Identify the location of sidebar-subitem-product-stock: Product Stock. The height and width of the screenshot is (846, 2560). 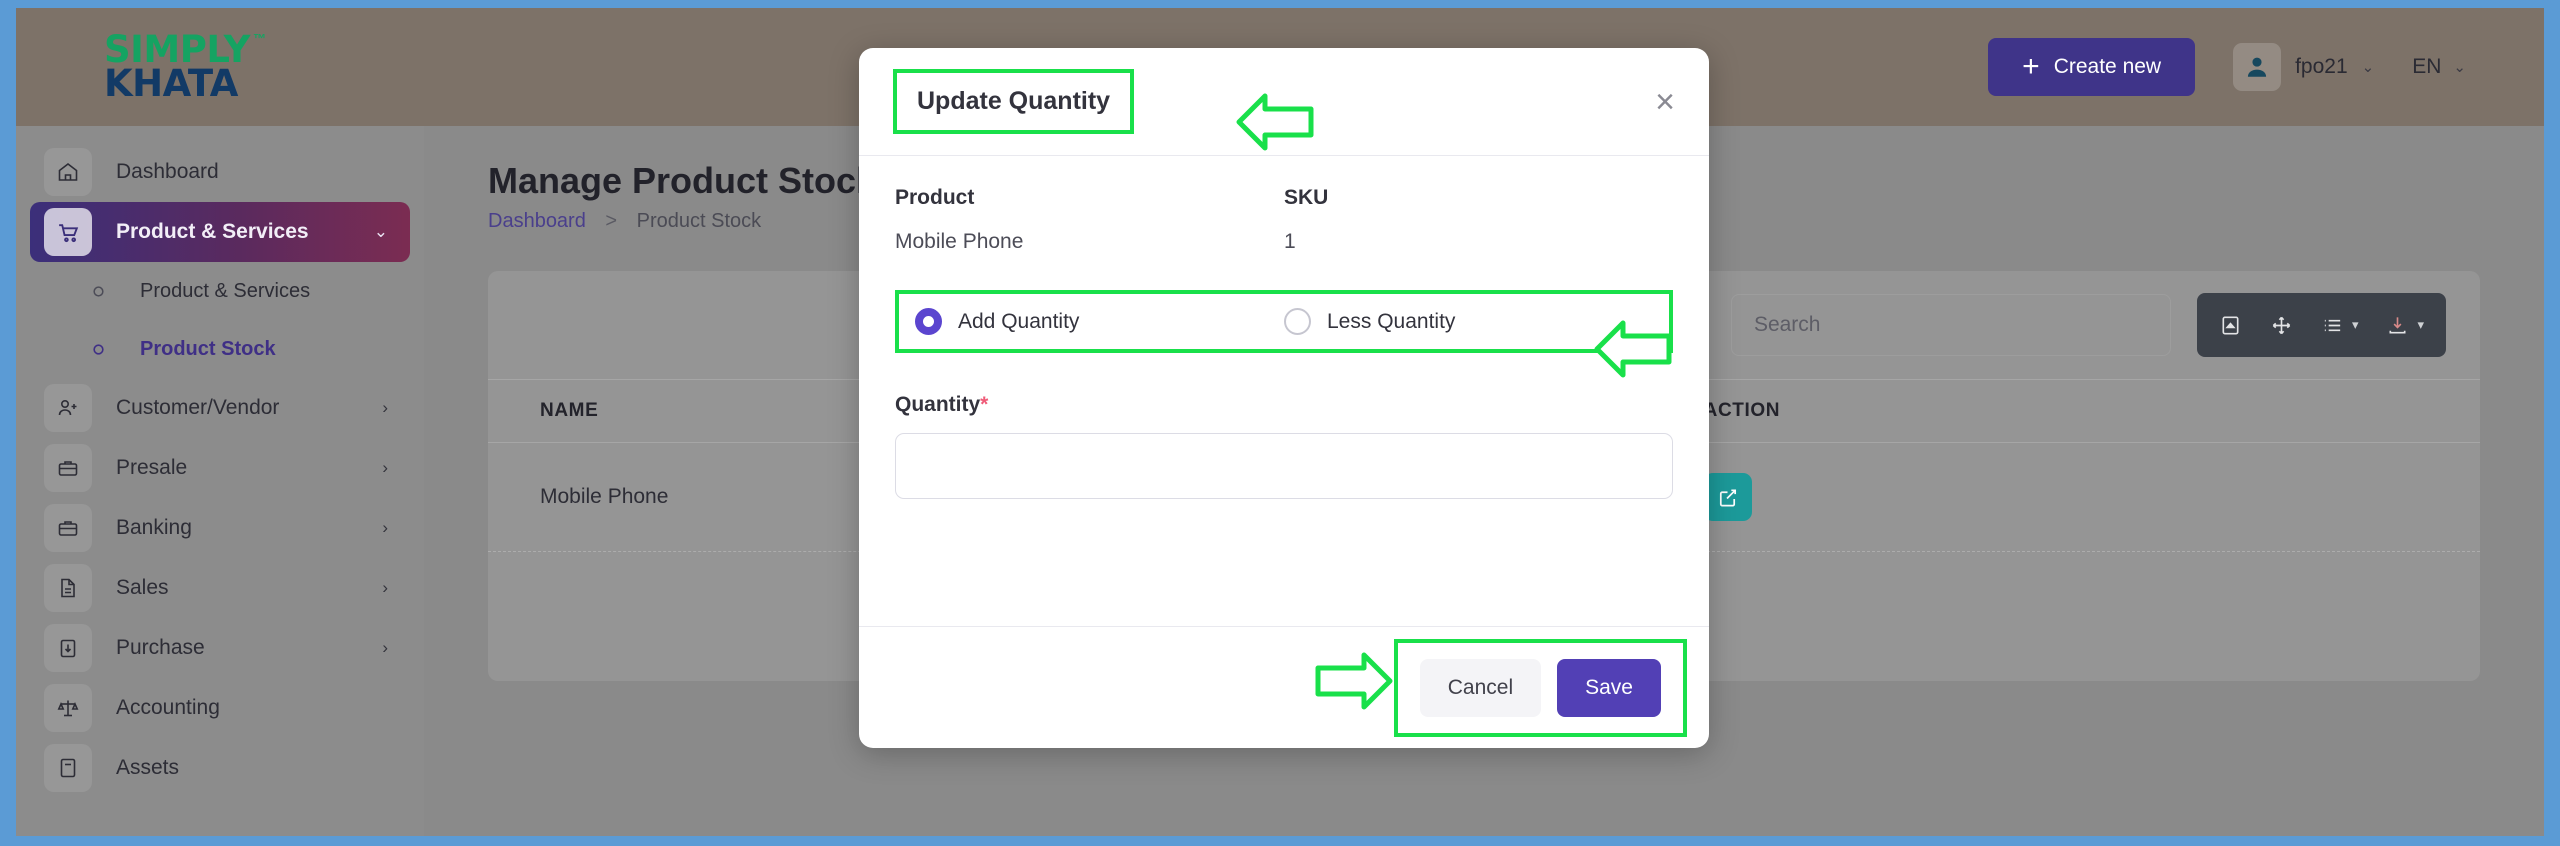
(220, 349).